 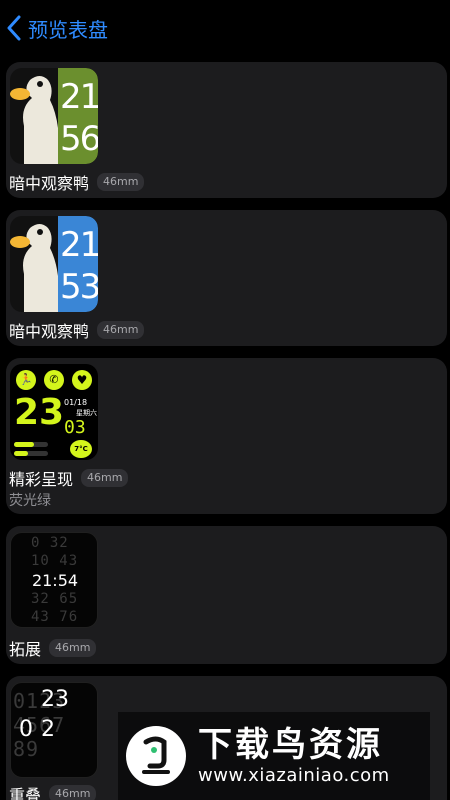 I want to click on watch-face-preview: 0 32 10 43 32 65 43 76 21:54, so click(x=54, y=580).